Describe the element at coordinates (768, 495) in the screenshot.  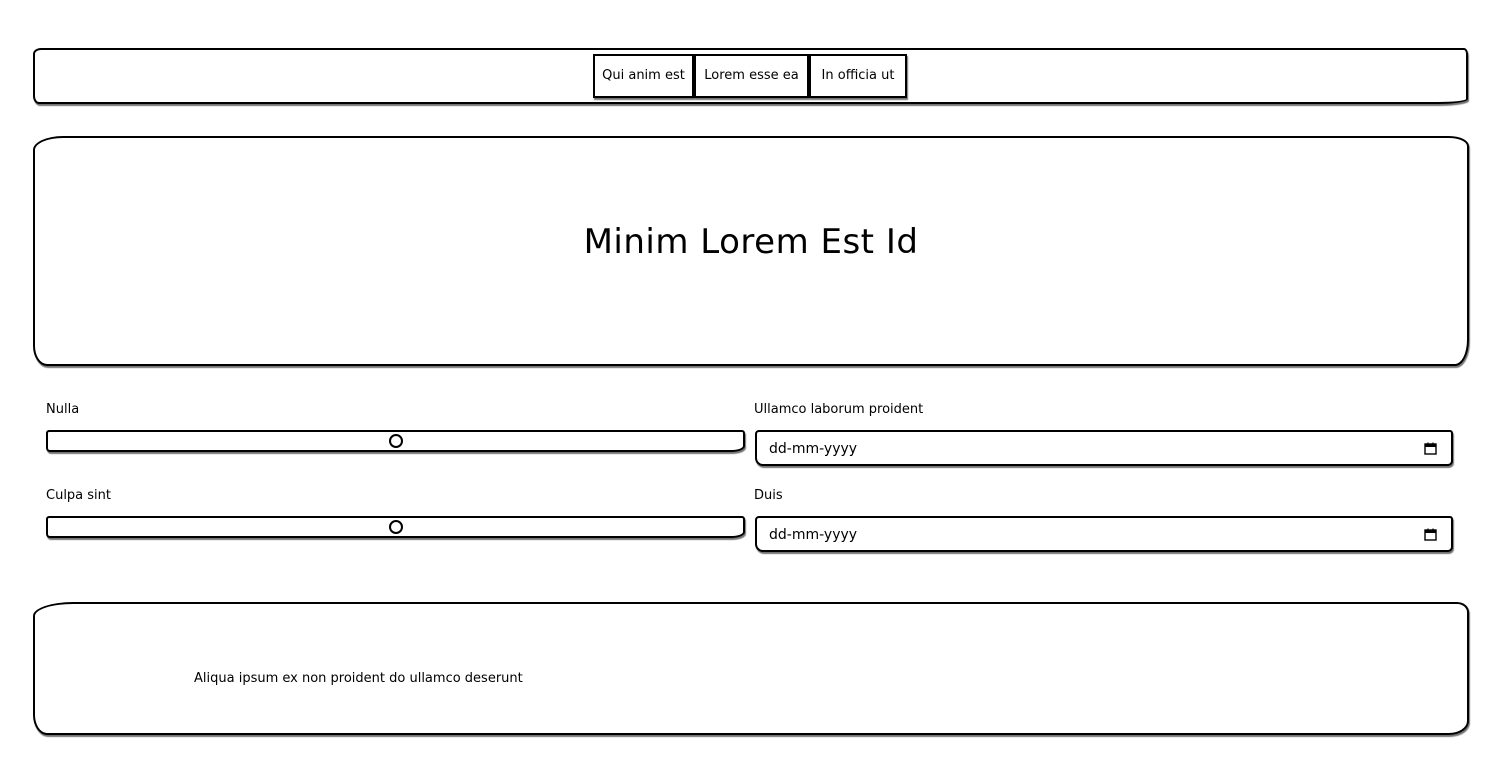
I see `duis-label: Duis` at that location.